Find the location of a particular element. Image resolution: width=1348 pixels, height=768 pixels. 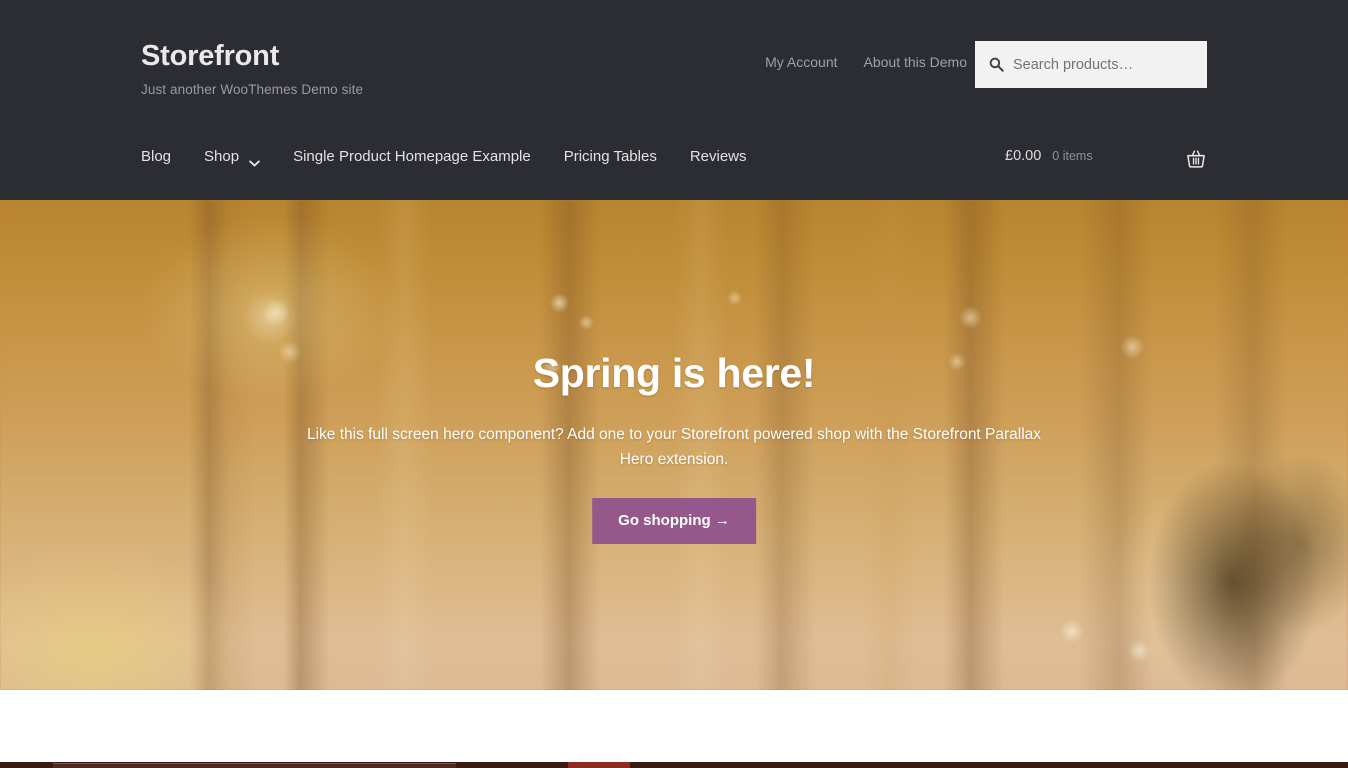

cart-area: £0.00 0 items is located at coordinates (1089, 163).